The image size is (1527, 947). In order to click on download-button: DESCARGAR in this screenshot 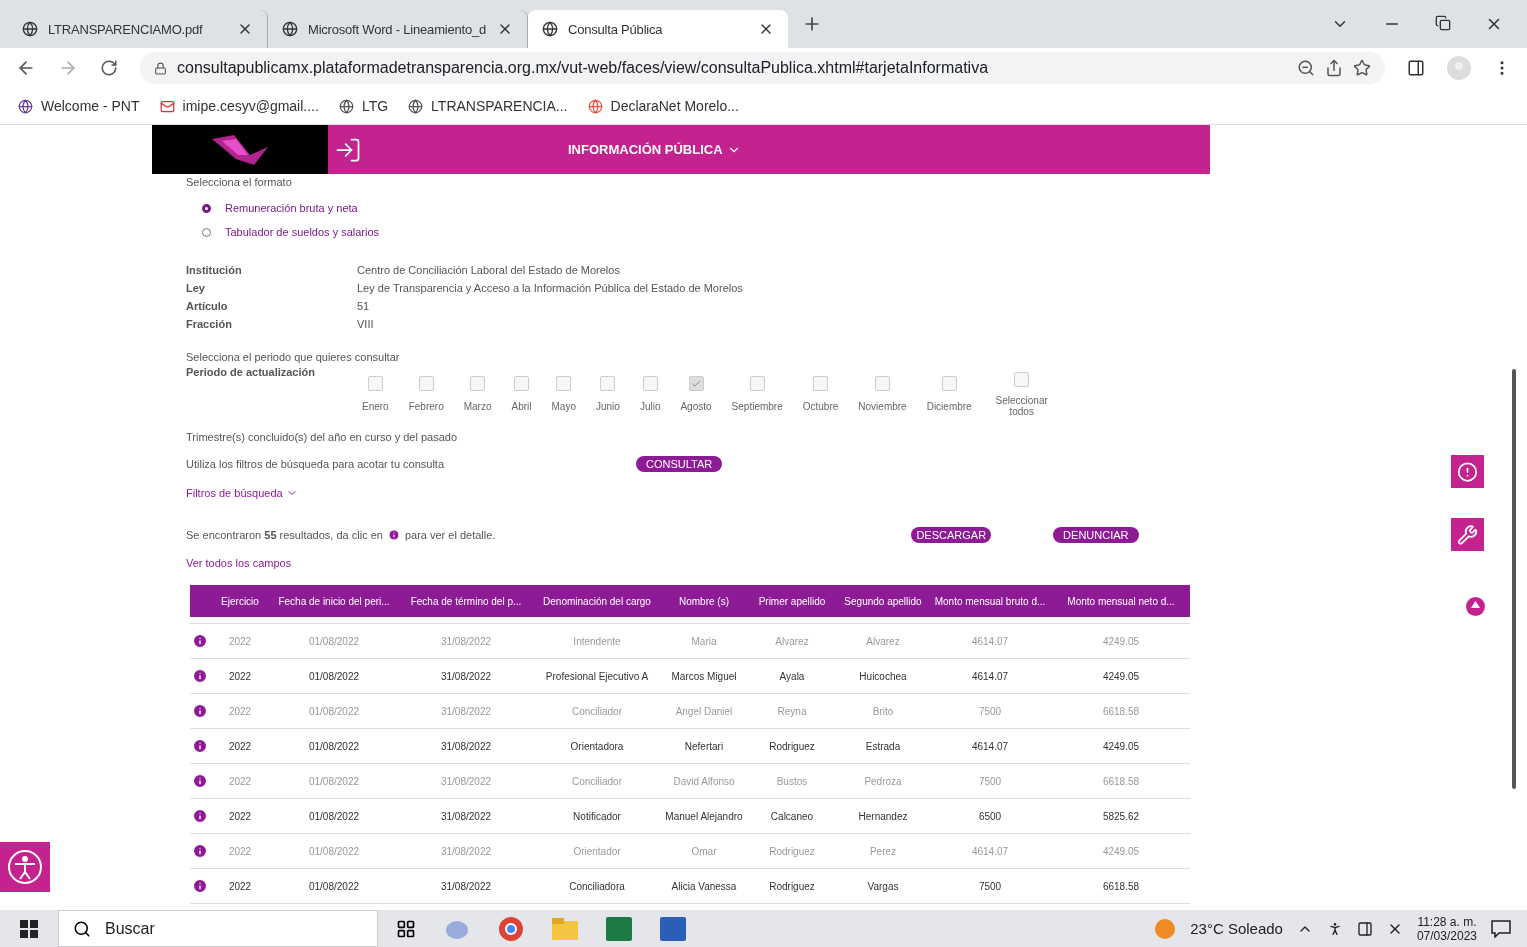, I will do `click(951, 535)`.